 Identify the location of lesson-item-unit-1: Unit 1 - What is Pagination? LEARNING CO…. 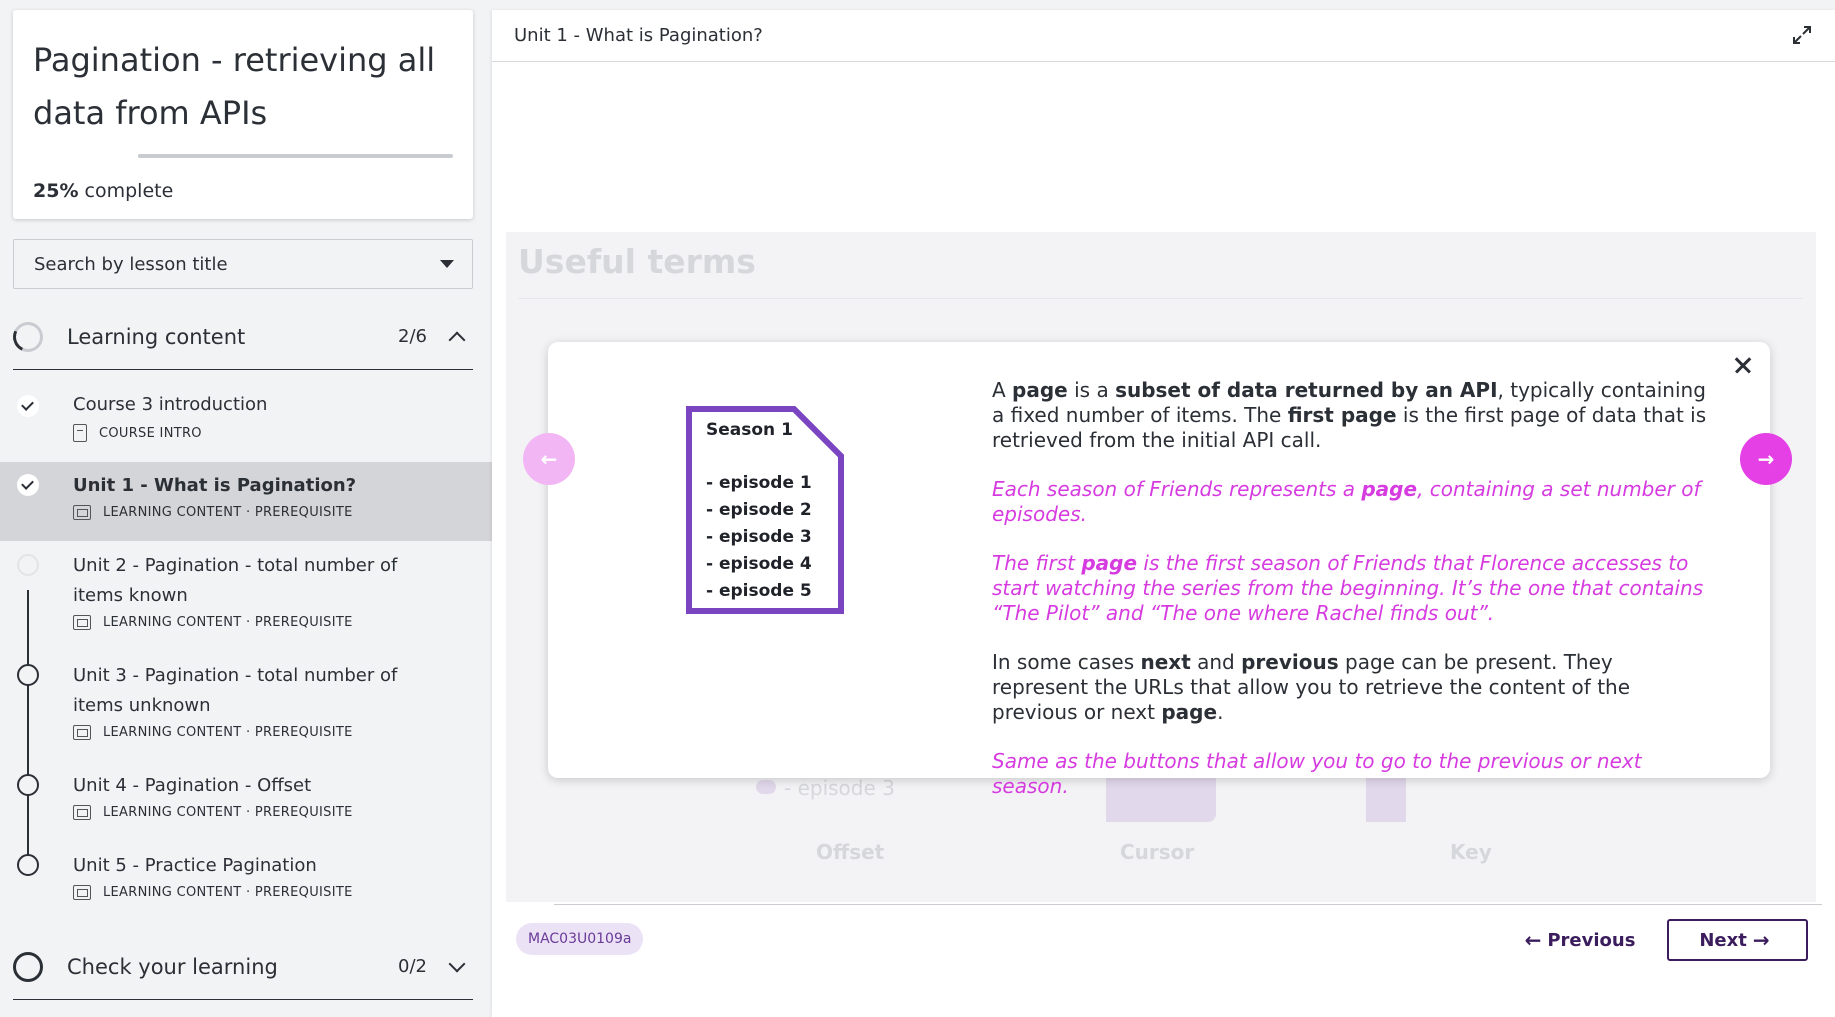
(246, 501).